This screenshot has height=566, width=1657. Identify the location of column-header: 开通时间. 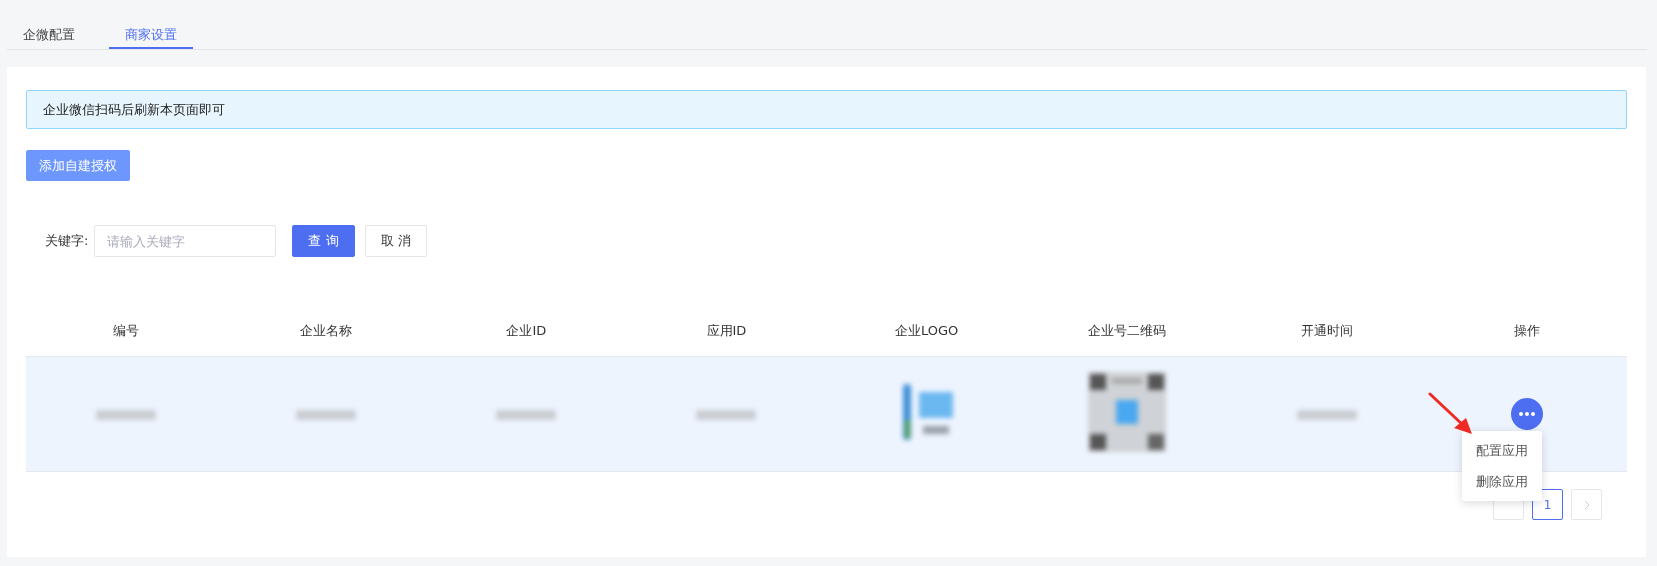
(1326, 330).